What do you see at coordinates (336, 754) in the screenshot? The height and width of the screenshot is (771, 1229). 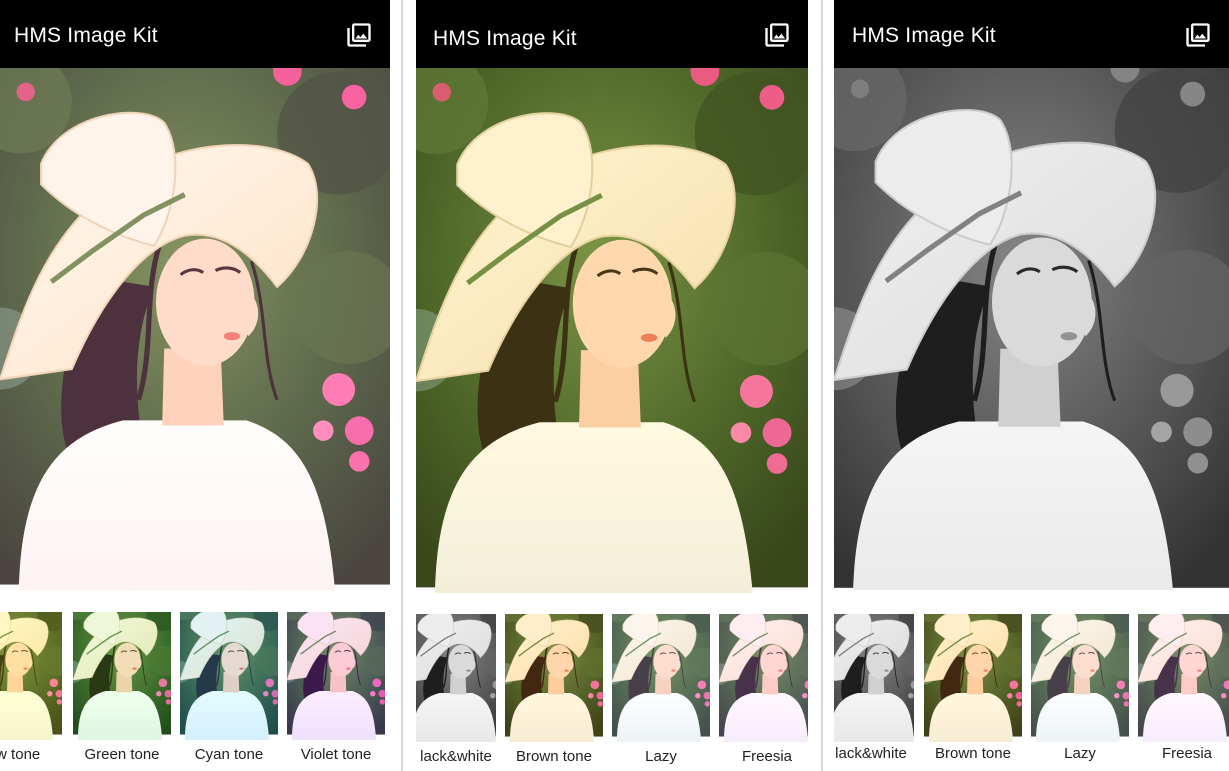 I see `filter-label: Violet tone` at bounding box center [336, 754].